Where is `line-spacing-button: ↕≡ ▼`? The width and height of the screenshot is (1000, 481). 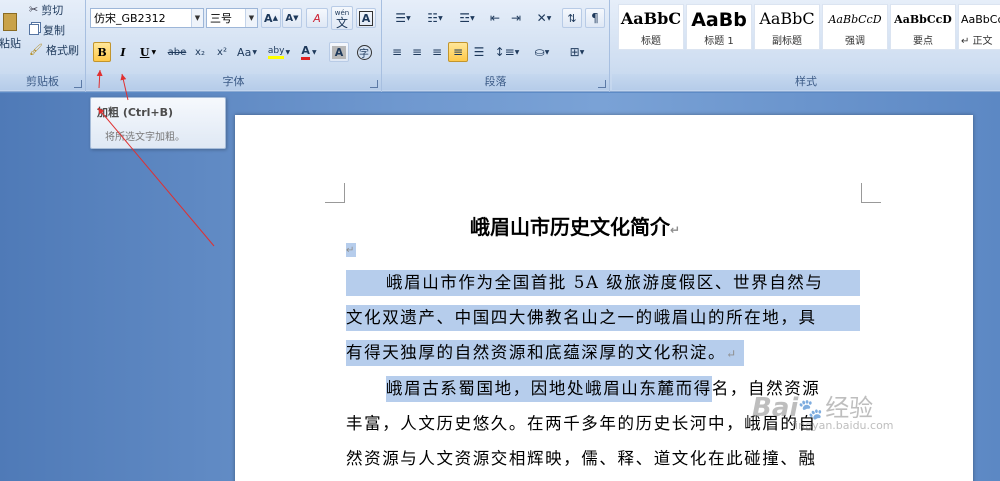 line-spacing-button: ↕≡ ▼ is located at coordinates (507, 52).